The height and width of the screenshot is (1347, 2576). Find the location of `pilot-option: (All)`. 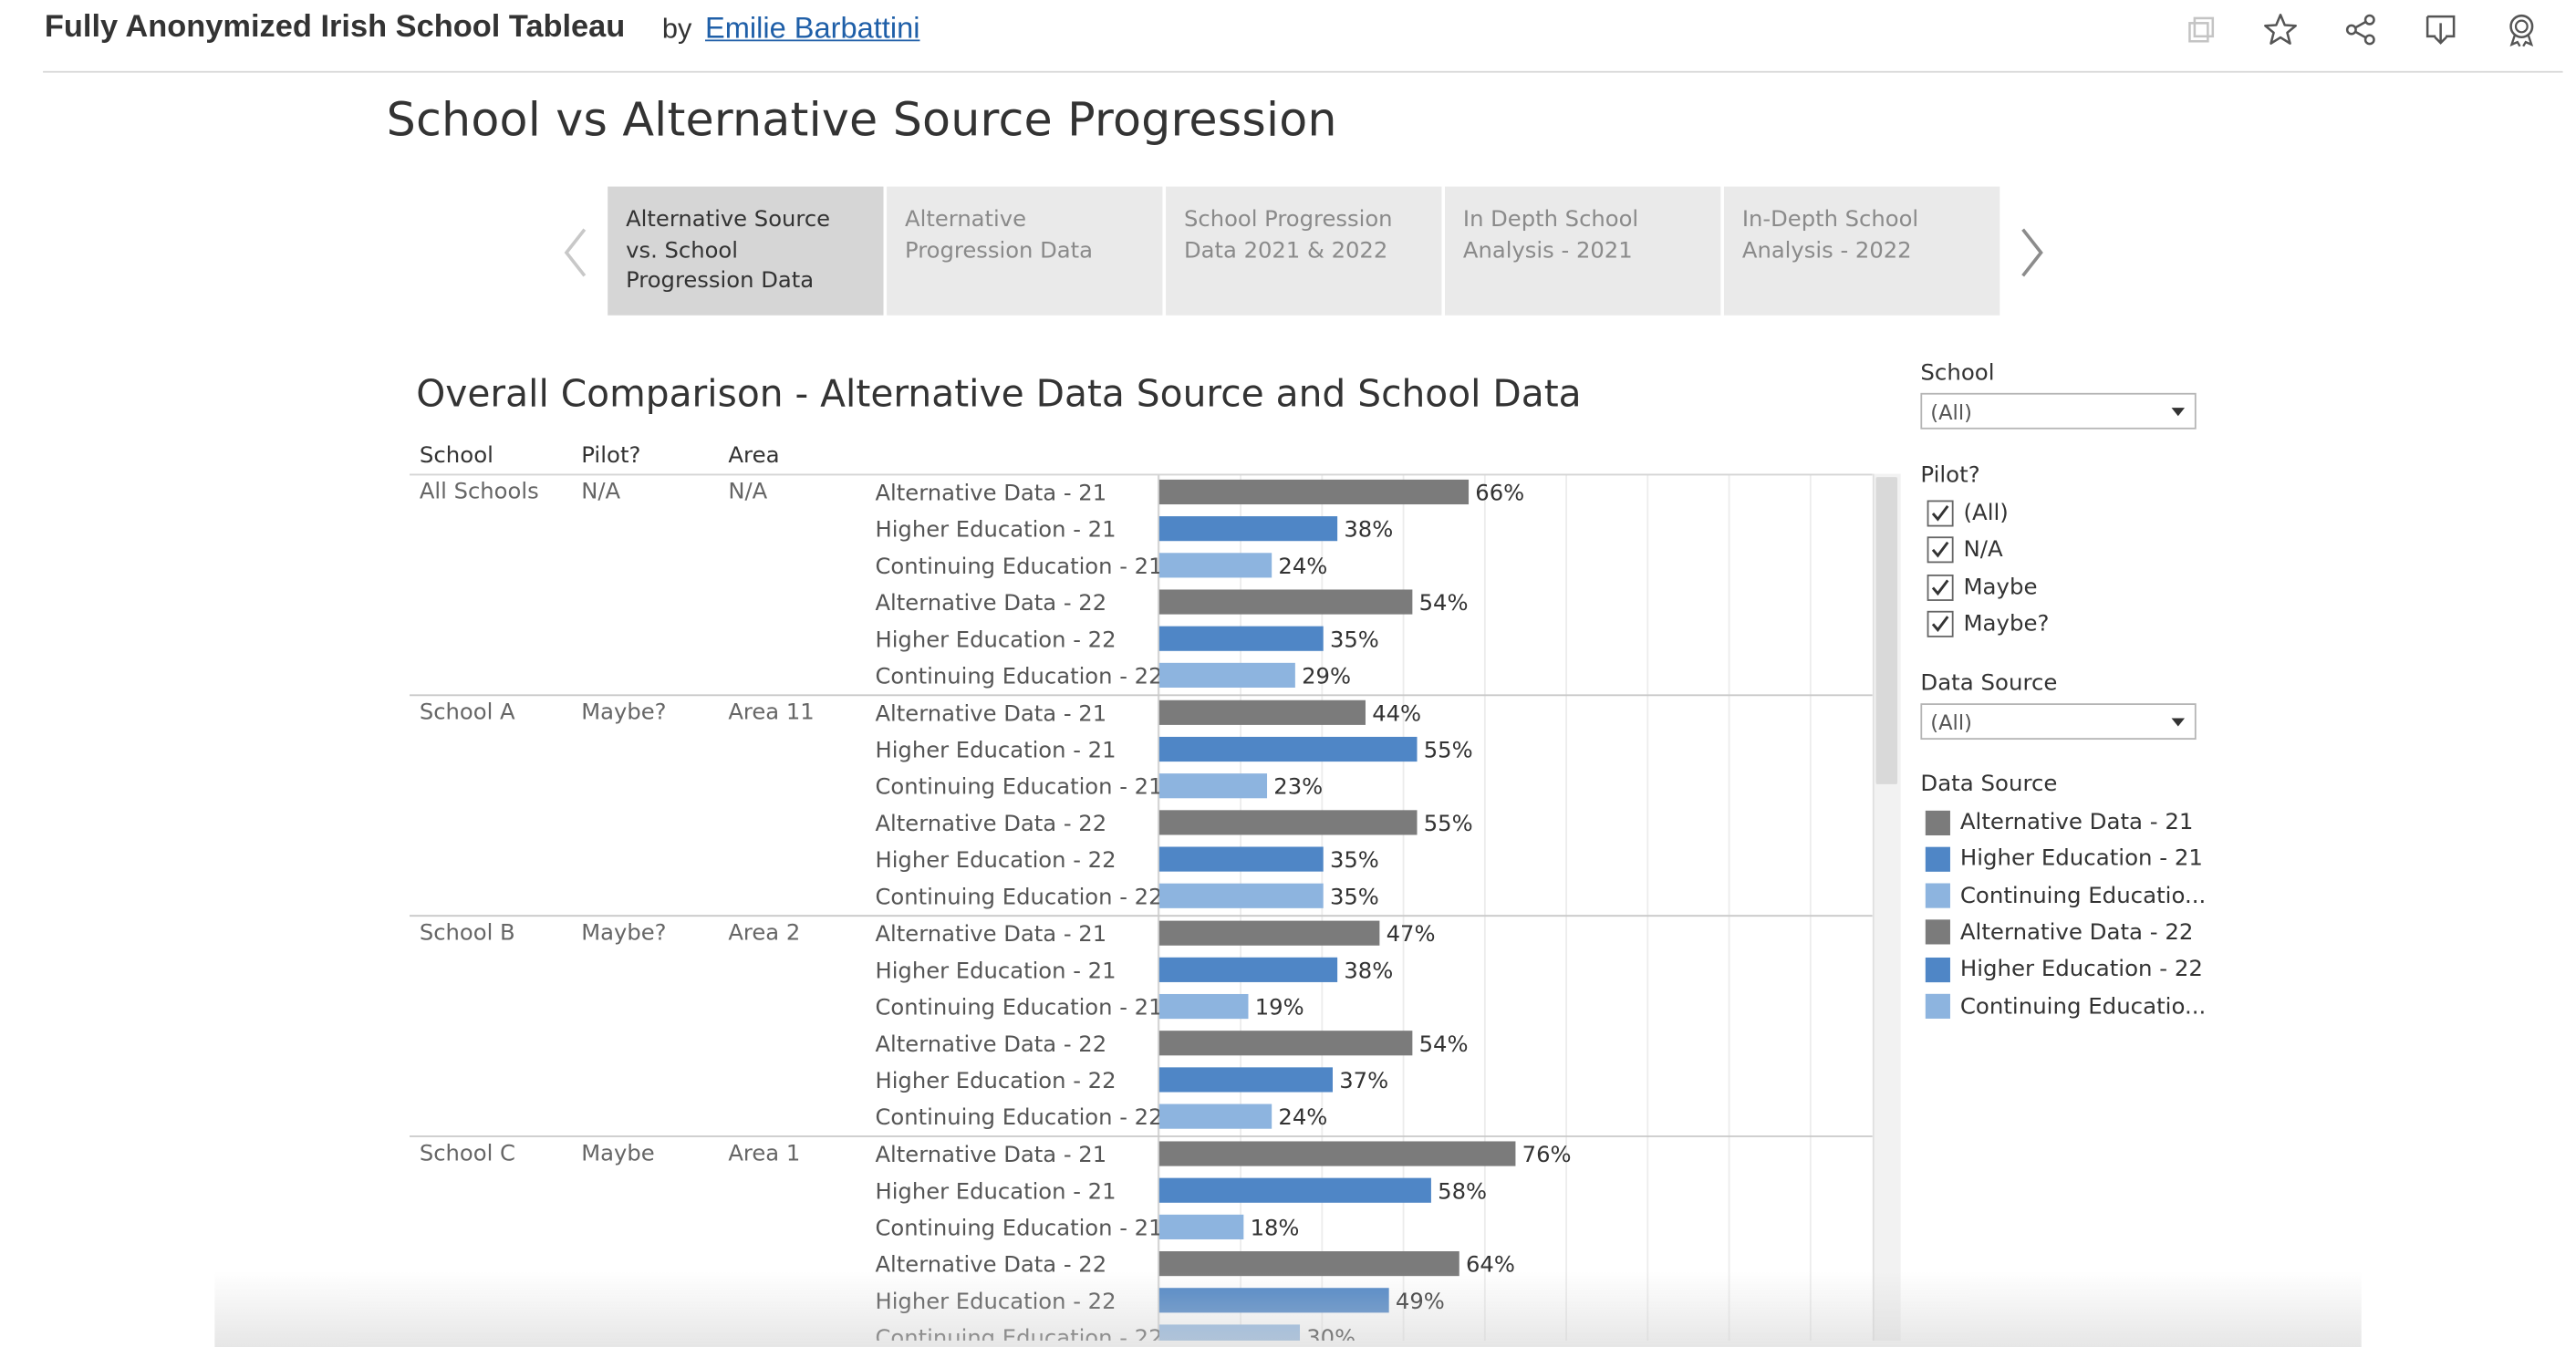

pilot-option: (All) is located at coordinates (1968, 513).